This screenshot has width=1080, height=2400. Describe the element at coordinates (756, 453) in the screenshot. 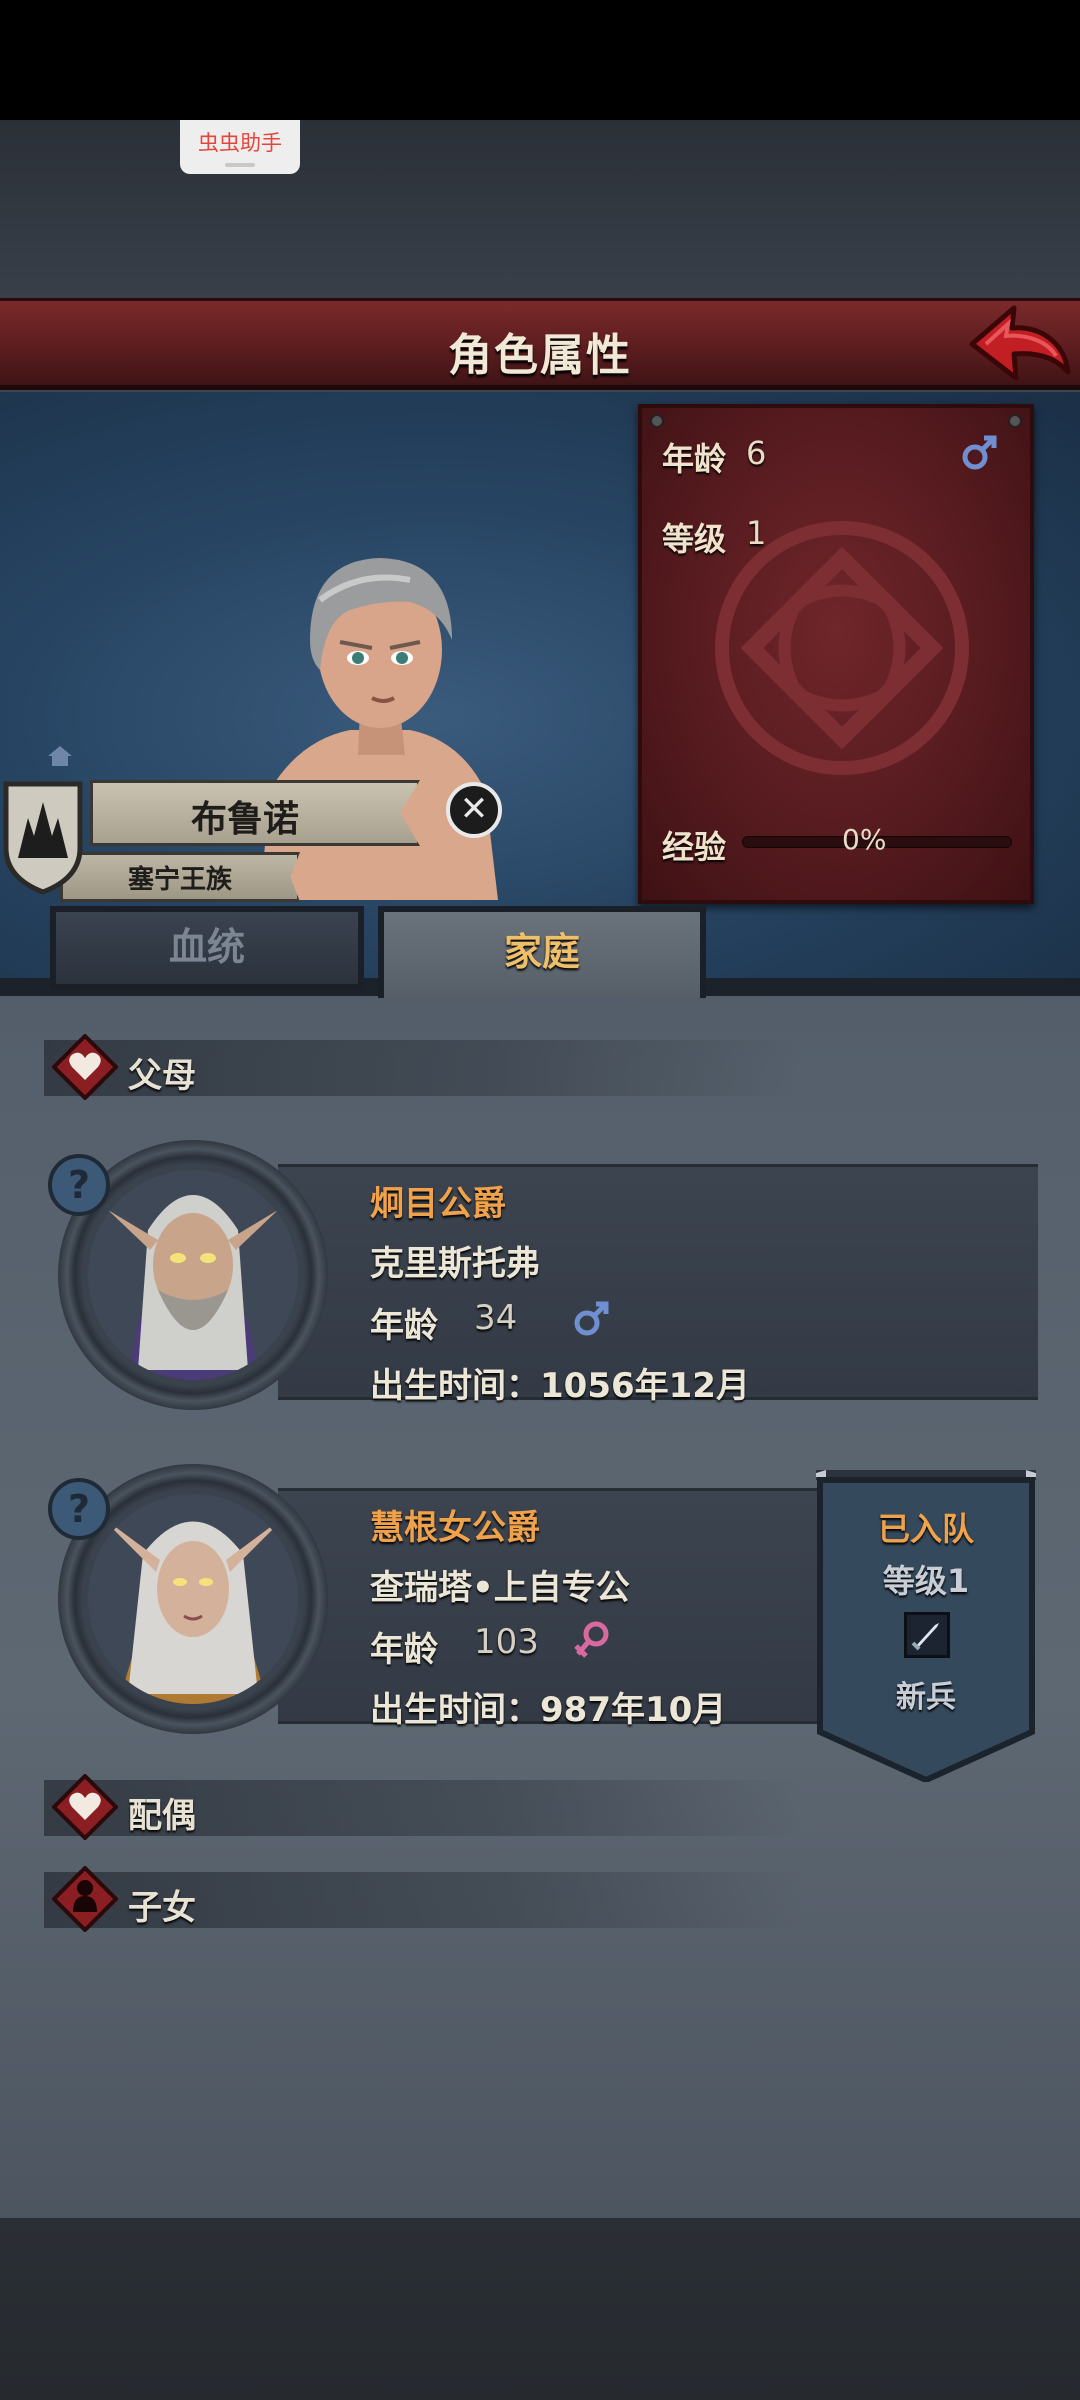

I see `age-value: 6` at that location.